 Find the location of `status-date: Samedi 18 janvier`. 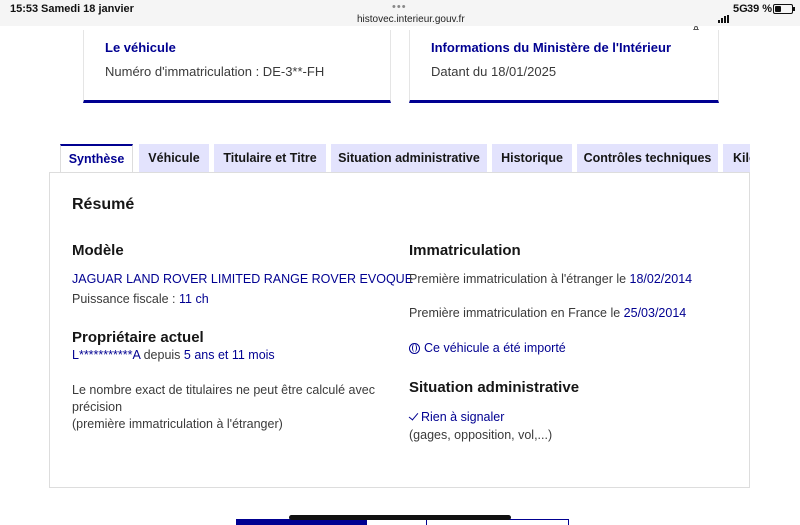

status-date: Samedi 18 janvier is located at coordinates (87, 9).